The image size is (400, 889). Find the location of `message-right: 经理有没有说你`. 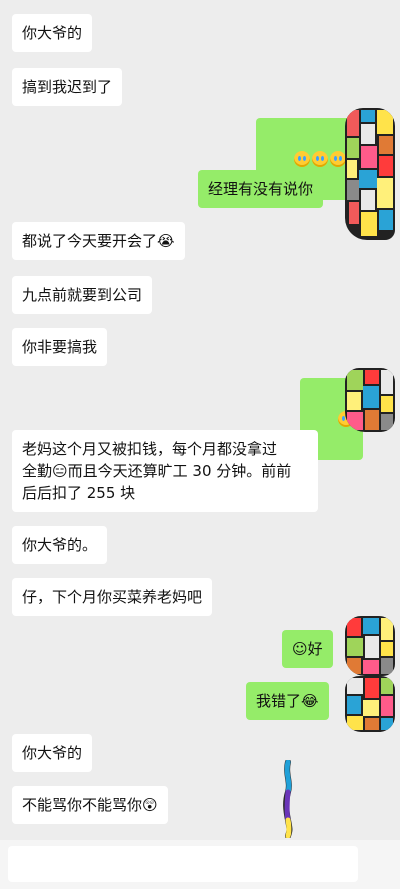

message-right: 经理有没有说你 is located at coordinates (261, 189).